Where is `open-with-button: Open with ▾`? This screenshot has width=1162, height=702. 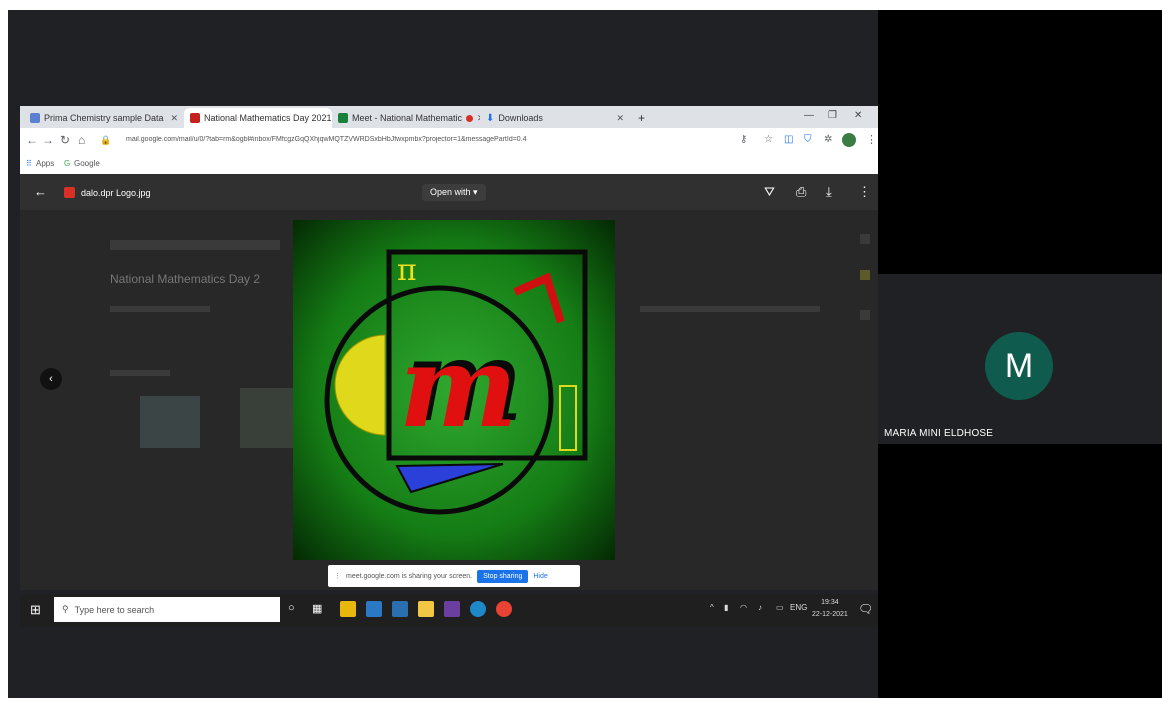 open-with-button: Open with ▾ is located at coordinates (454, 192).